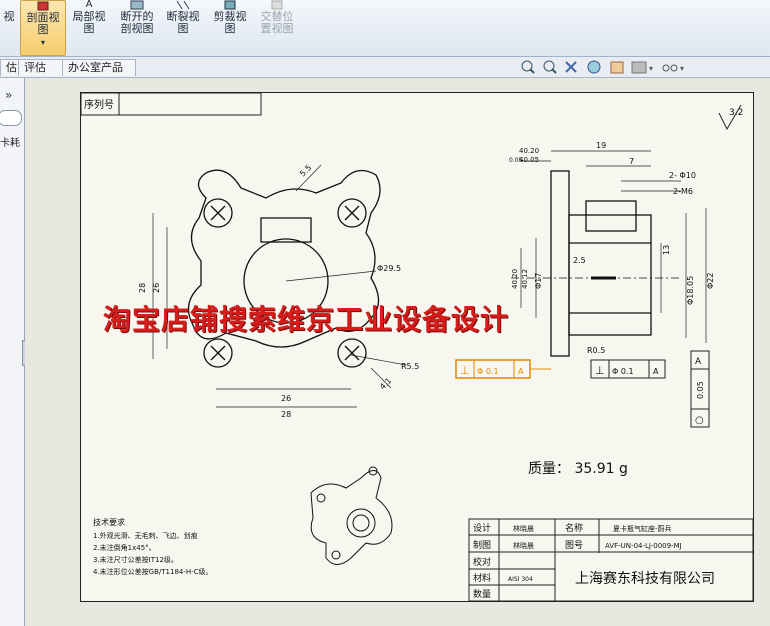 This screenshot has width=770, height=626. I want to click on svg-text: Φ29.5, so click(389, 268).